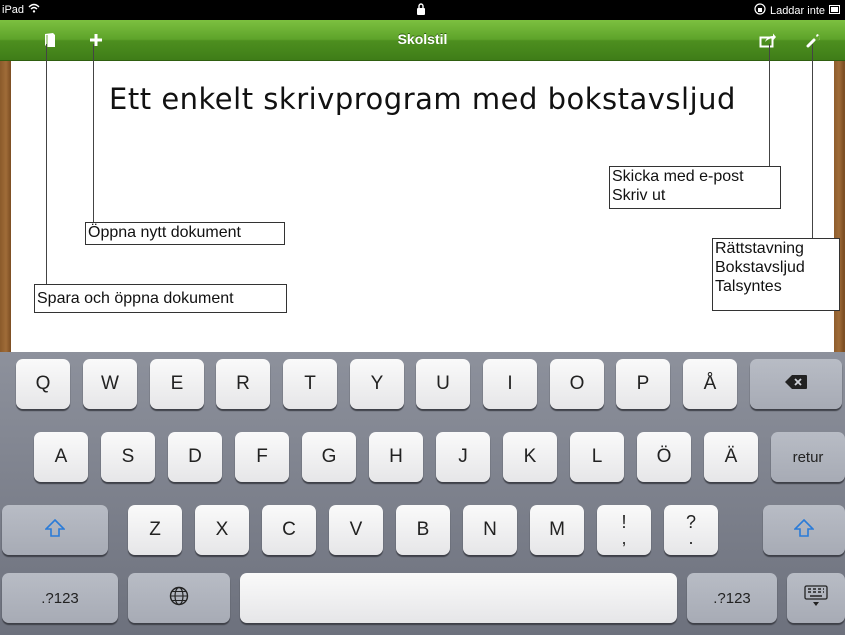 This screenshot has height=635, width=845. What do you see at coordinates (577, 384) in the screenshot?
I see `key-o: O` at bounding box center [577, 384].